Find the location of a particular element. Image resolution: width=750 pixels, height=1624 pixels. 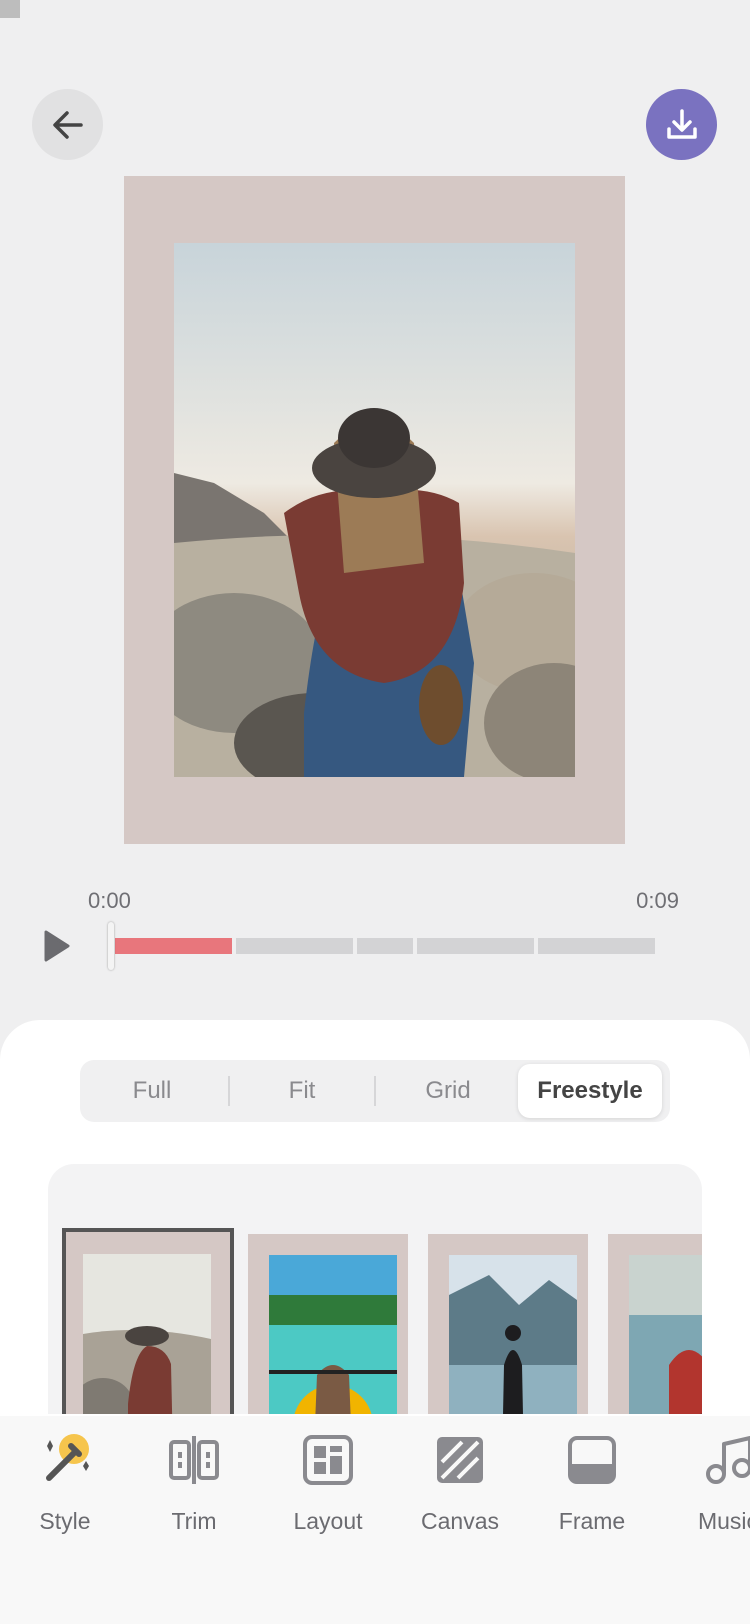

download-button is located at coordinates (681, 124).